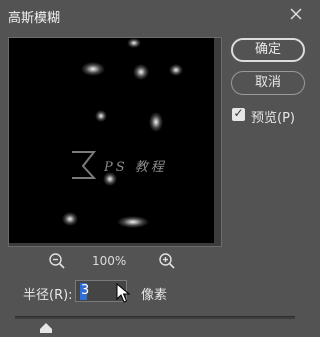 The height and width of the screenshot is (337, 320). I want to click on radius-value: 3, so click(85, 290).